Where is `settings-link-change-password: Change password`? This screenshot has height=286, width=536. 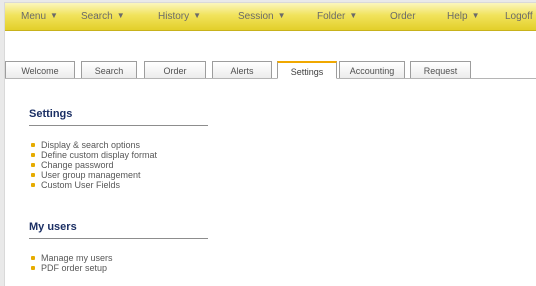
settings-link-change-password: Change password is located at coordinates (92, 165).